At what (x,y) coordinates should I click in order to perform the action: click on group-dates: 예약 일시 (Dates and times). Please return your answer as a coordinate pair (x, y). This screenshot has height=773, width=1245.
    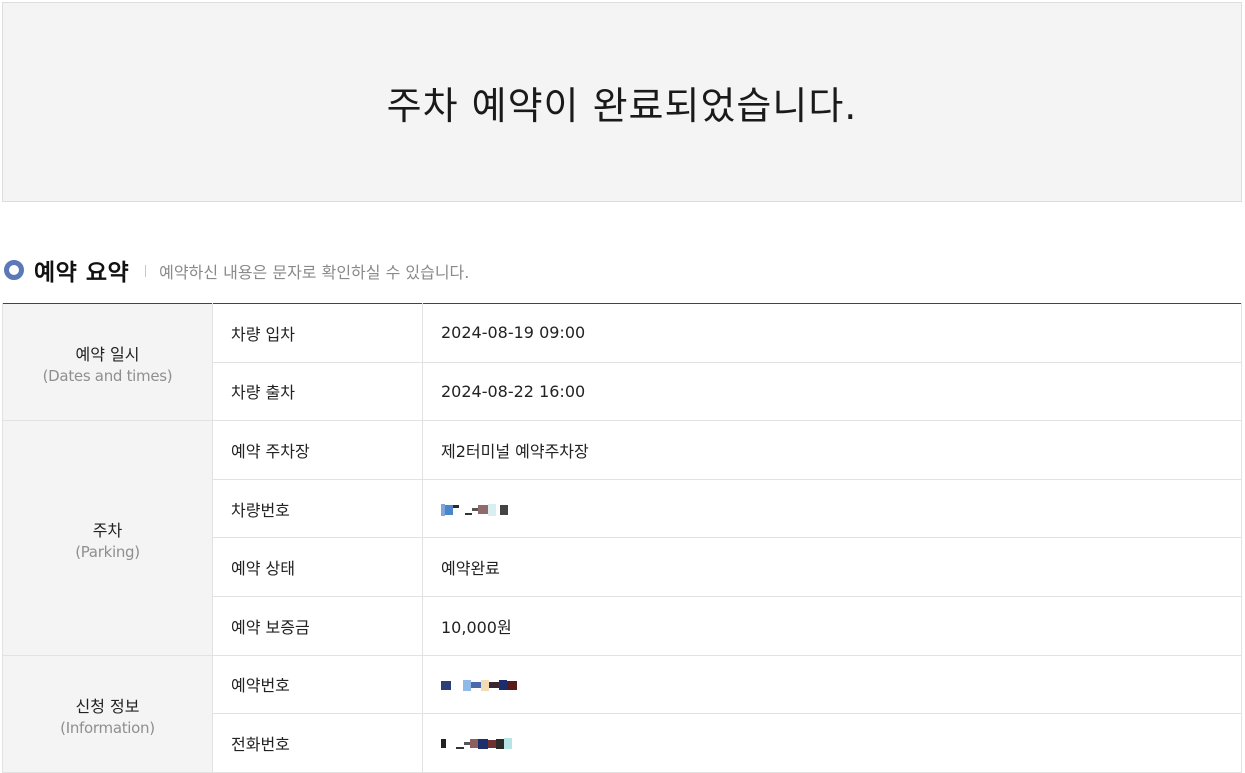
    Looking at the image, I should click on (107, 362).